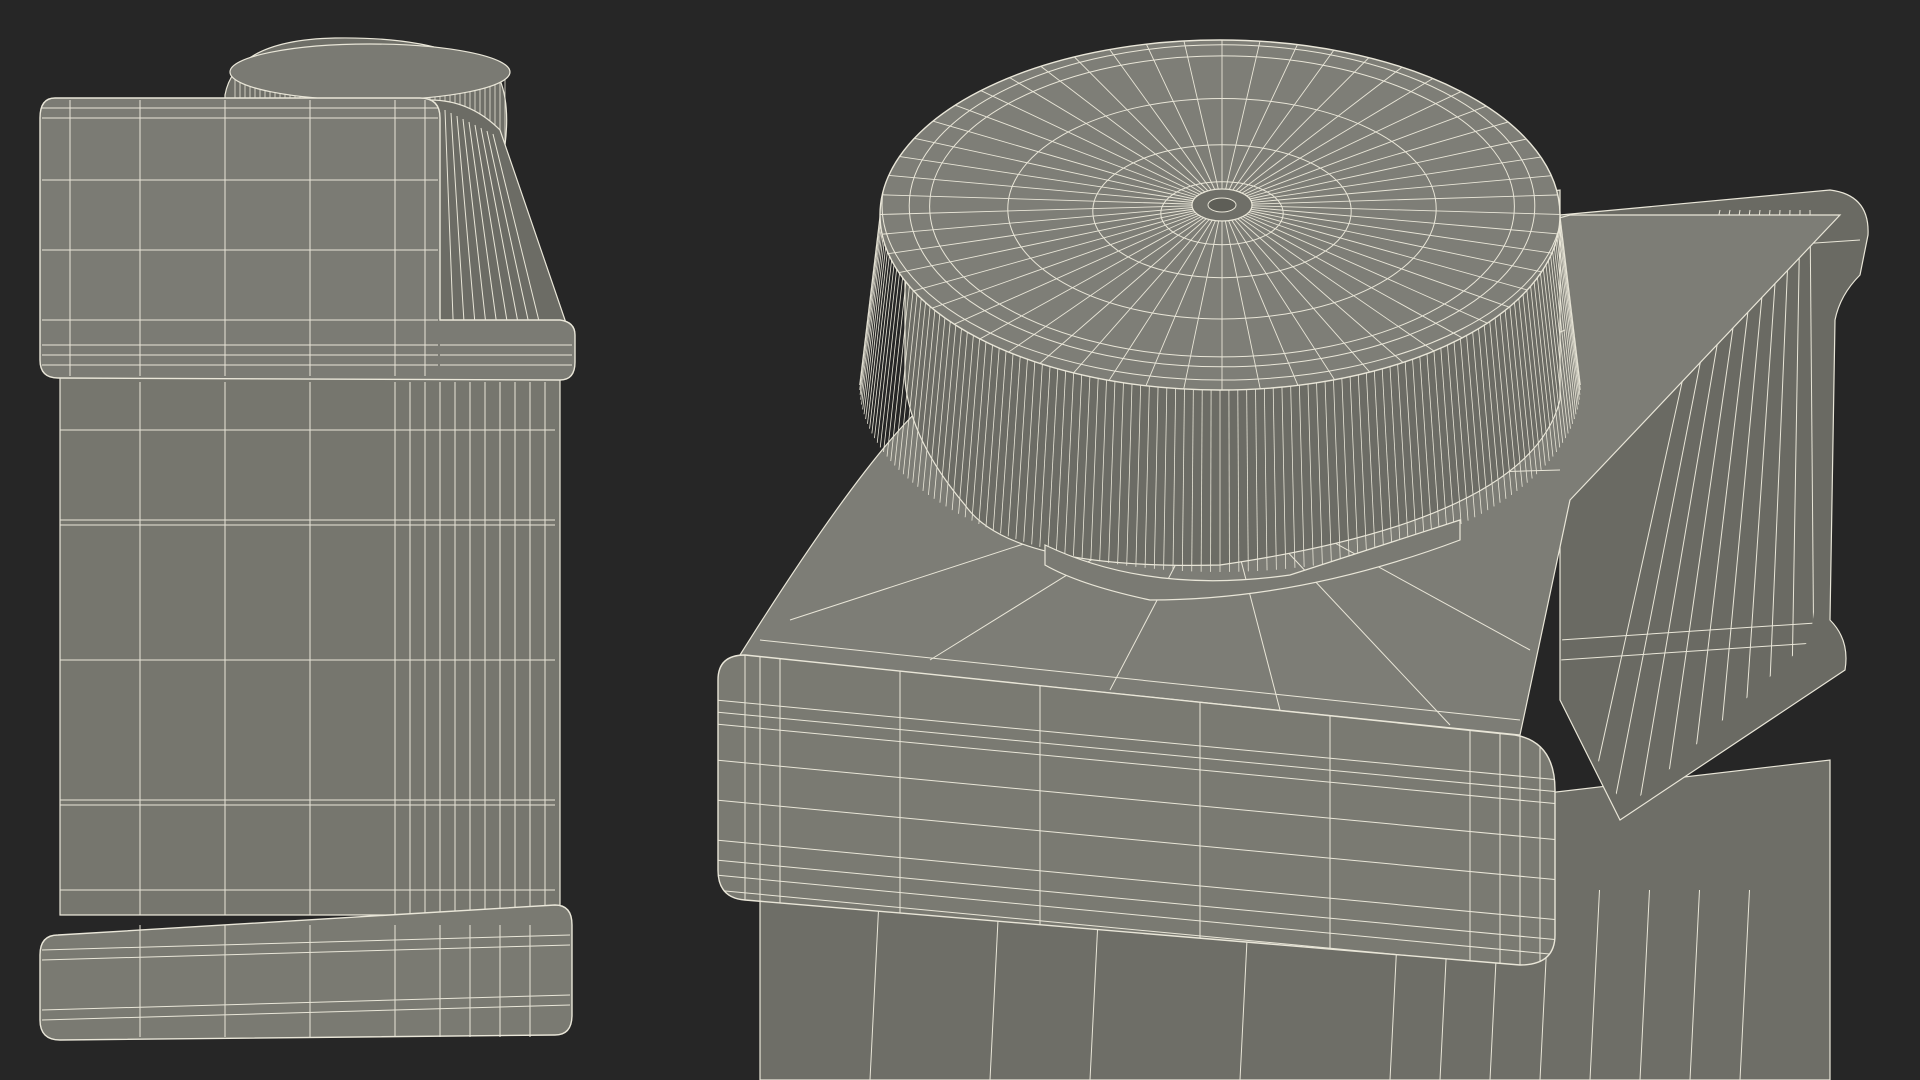  Describe the element at coordinates (306, 972) in the screenshot. I see `left-base` at that location.